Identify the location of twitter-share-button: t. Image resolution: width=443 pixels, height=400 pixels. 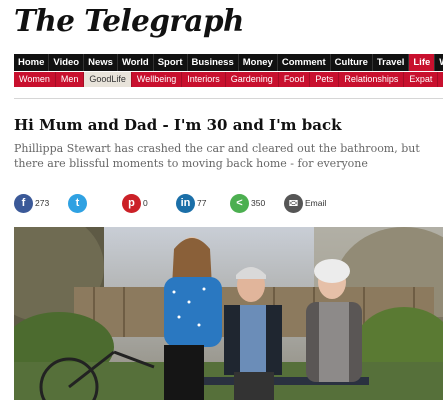
(78, 203).